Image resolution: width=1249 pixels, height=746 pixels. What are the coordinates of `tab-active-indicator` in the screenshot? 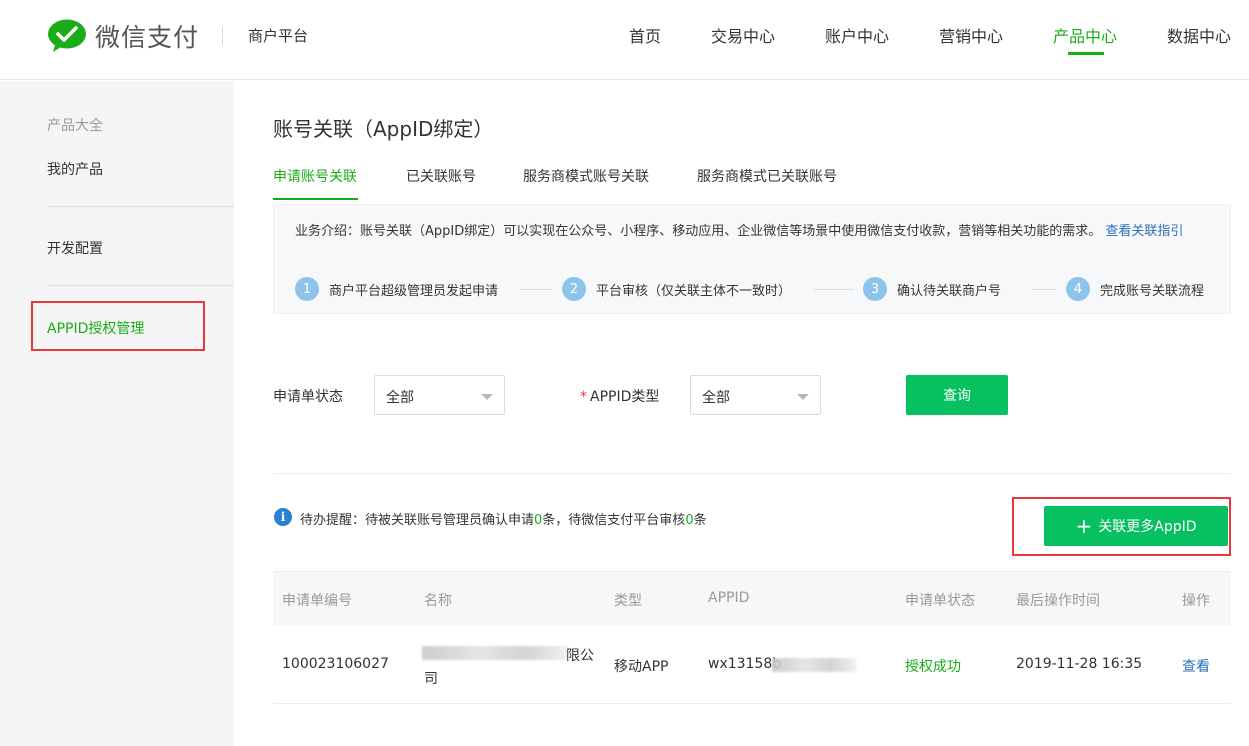 It's located at (315, 199).